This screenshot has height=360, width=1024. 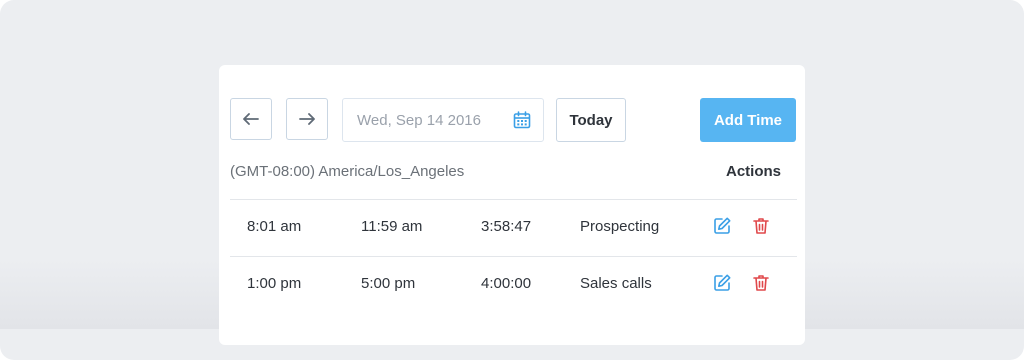 I want to click on date-picker-field: Wed, Sep 14 2016, so click(x=443, y=120).